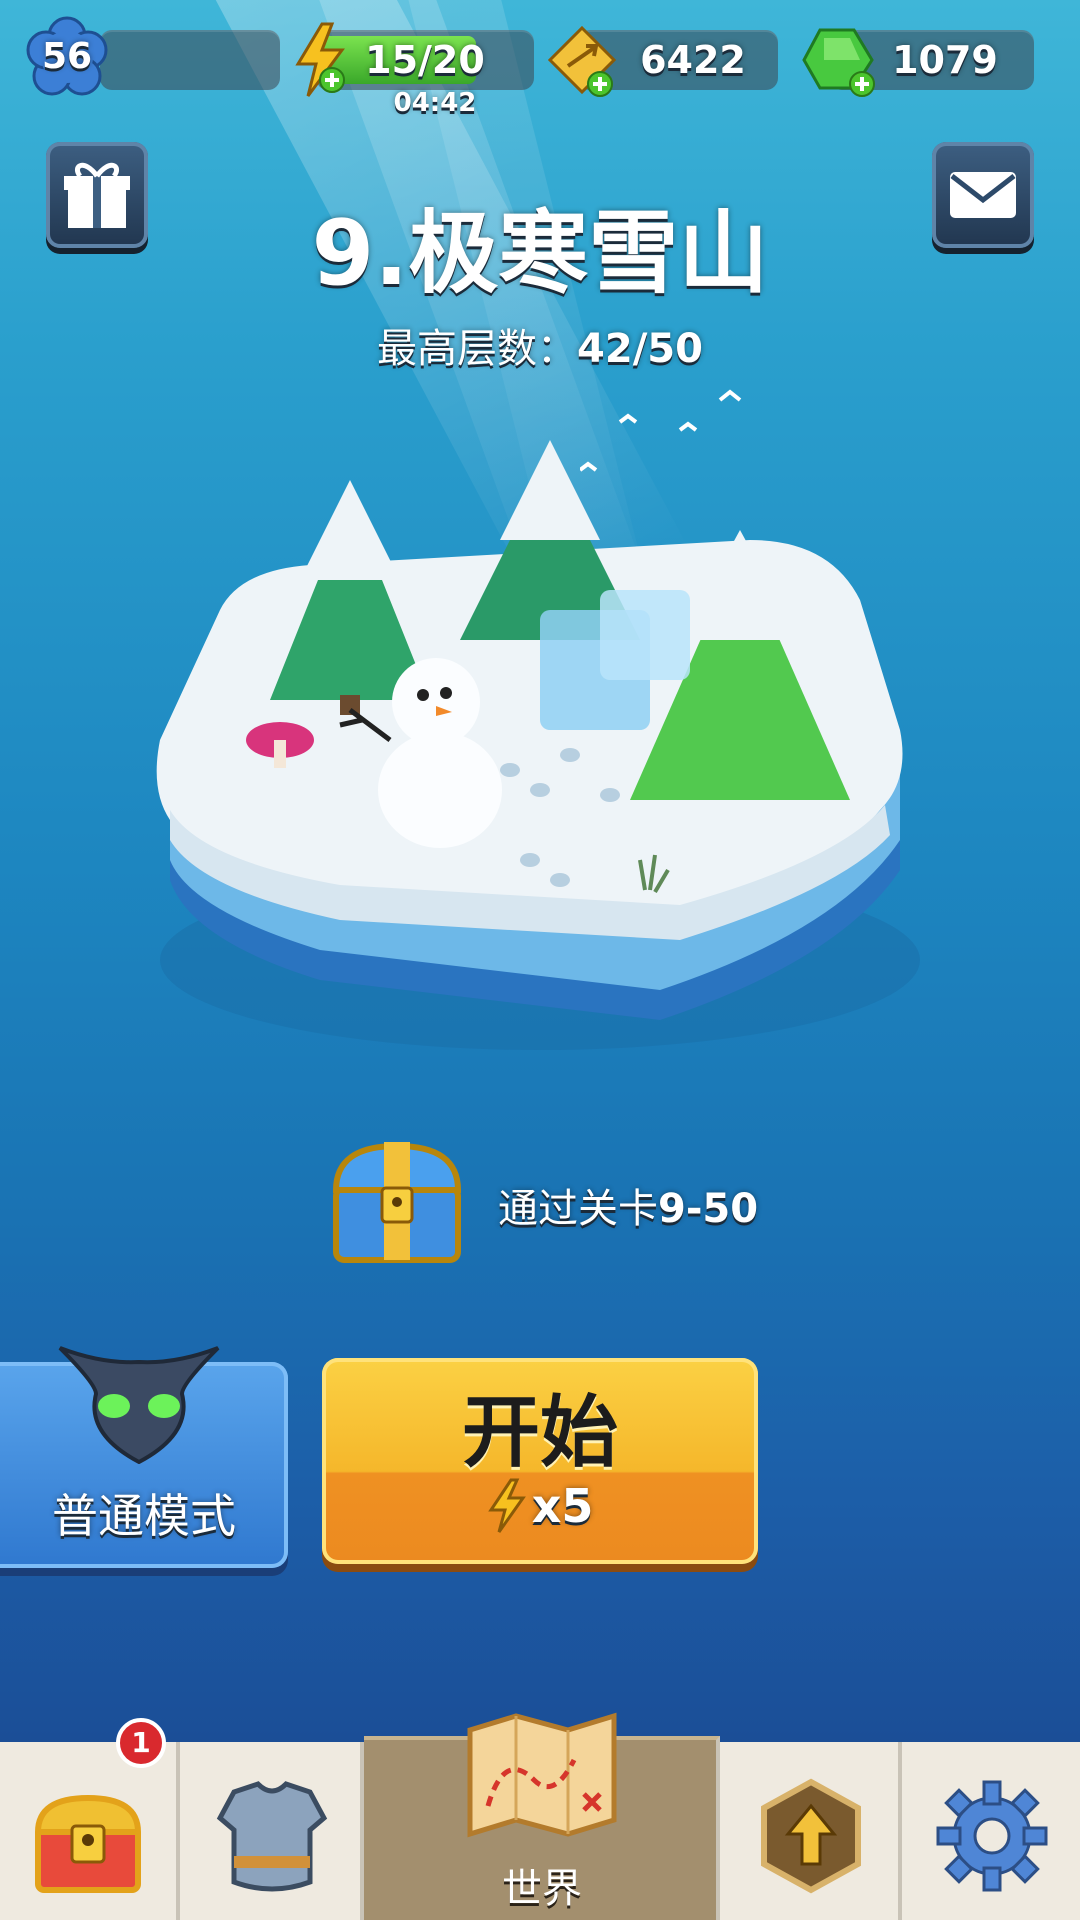 The width and height of the screenshot is (1080, 1920). I want to click on world-label: 世界, so click(542, 1889).